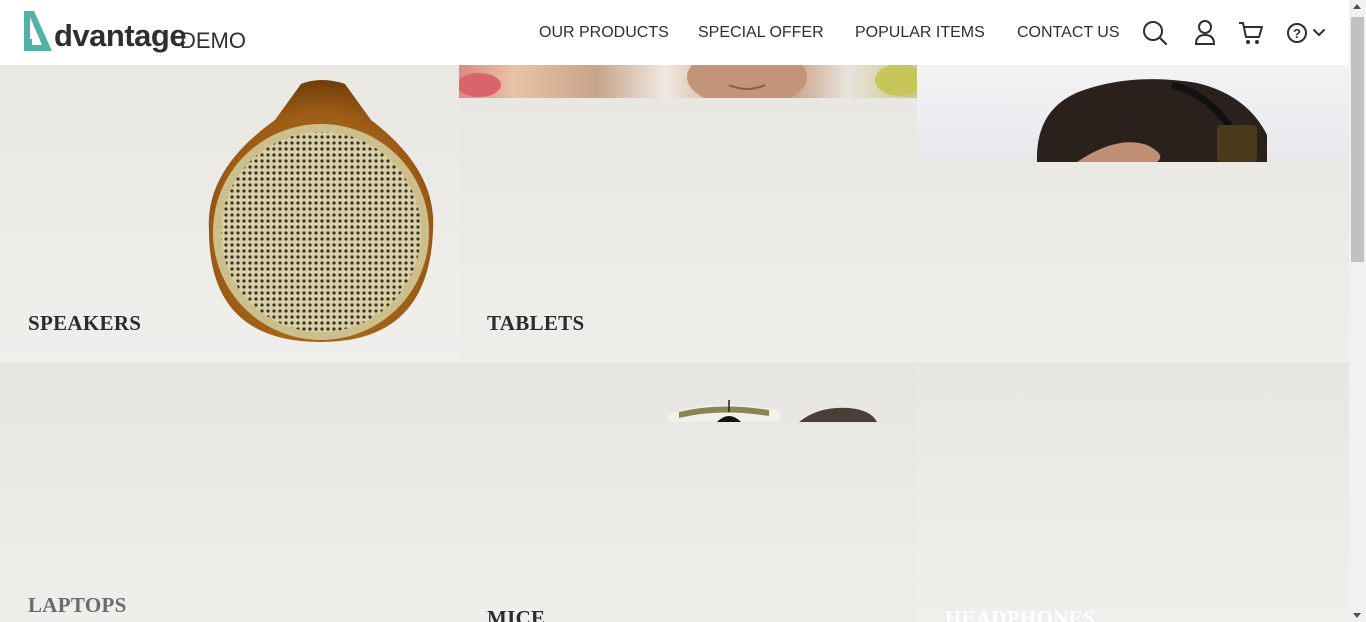 The image size is (1366, 622). I want to click on category-label-laptops: LAPTOPS, so click(77, 605).